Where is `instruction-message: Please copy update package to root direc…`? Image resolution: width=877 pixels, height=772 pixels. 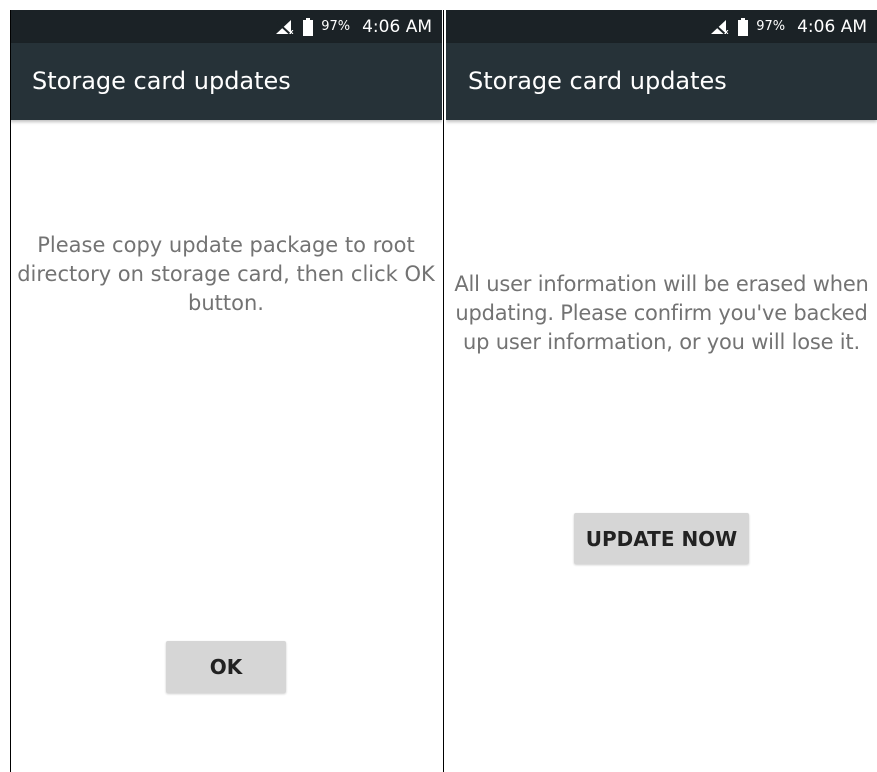 instruction-message: Please copy update package to root direc… is located at coordinates (226, 274).